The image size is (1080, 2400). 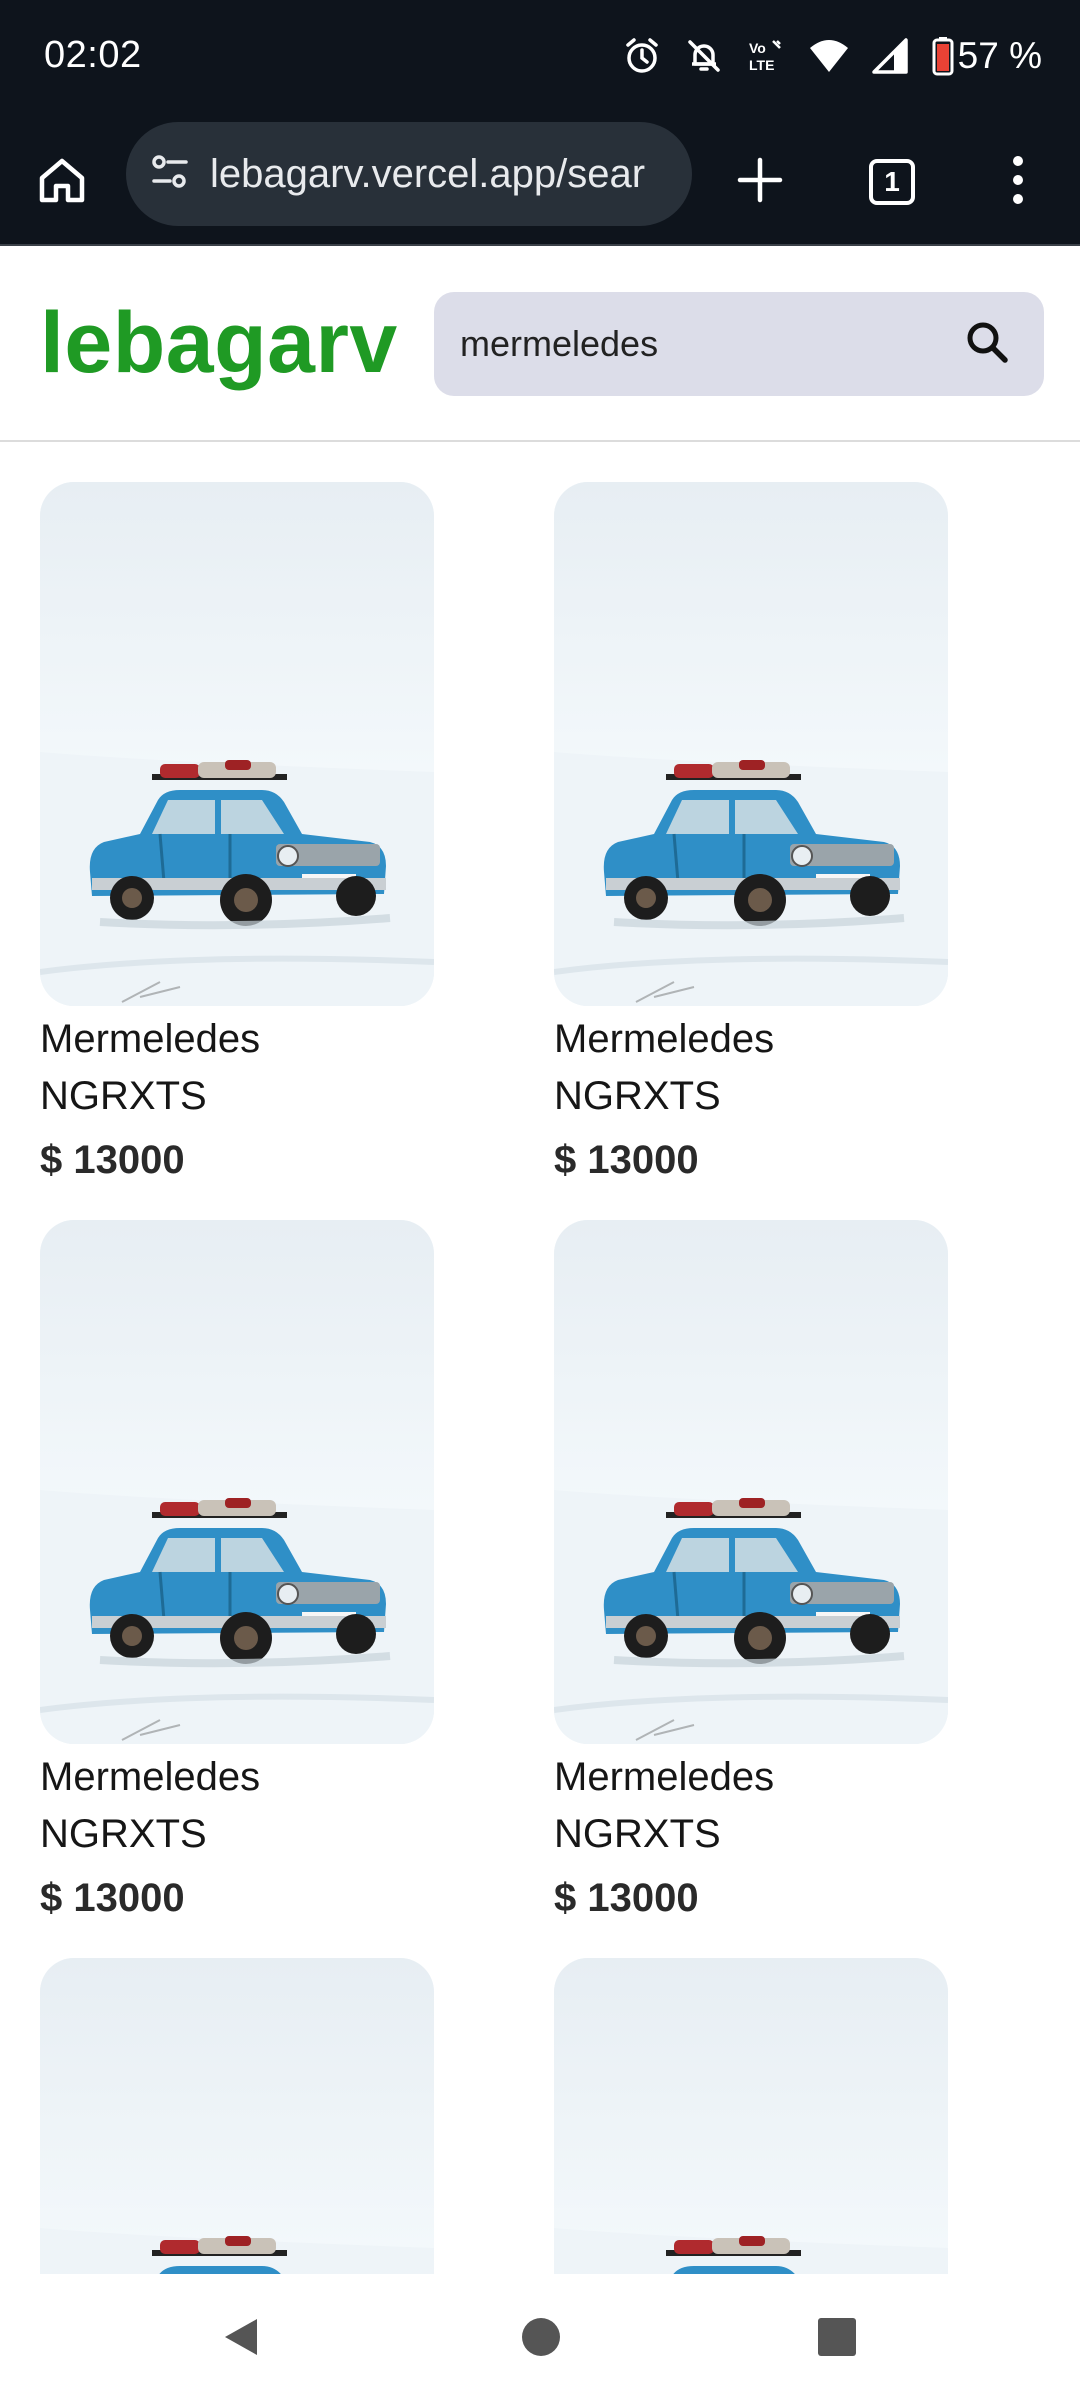 I want to click on svg-text: LTE, so click(x=761, y=65).